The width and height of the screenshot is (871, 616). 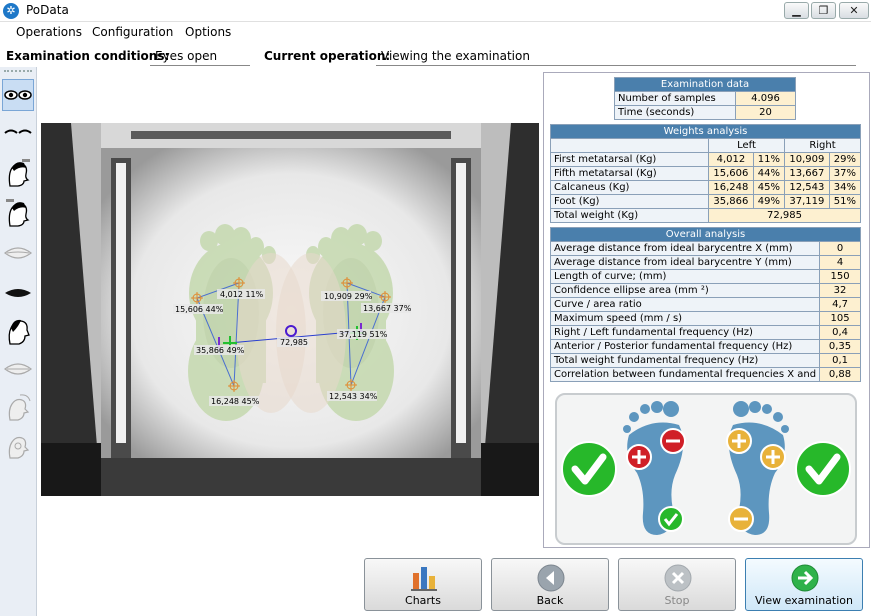 What do you see at coordinates (773, 457) in the screenshot?
I see `right-outer-plus-icon` at bounding box center [773, 457].